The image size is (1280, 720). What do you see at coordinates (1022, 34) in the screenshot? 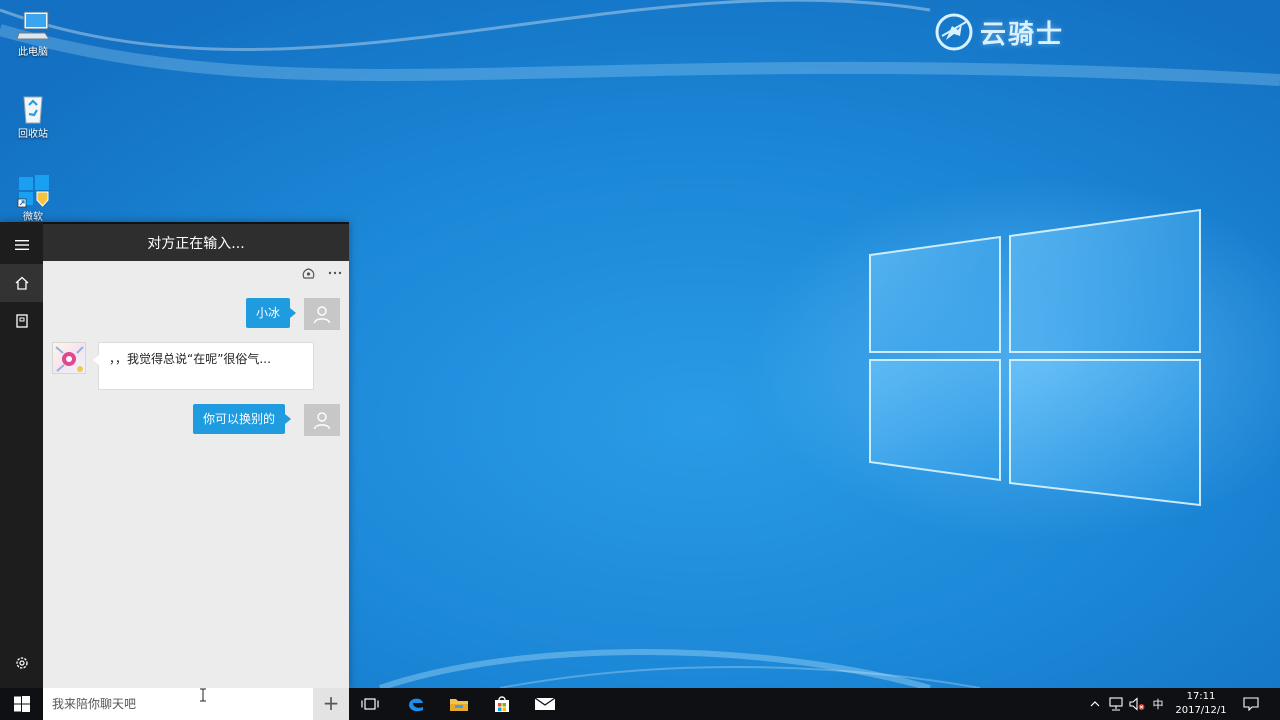
I see `brand-text: 云骑士` at bounding box center [1022, 34].